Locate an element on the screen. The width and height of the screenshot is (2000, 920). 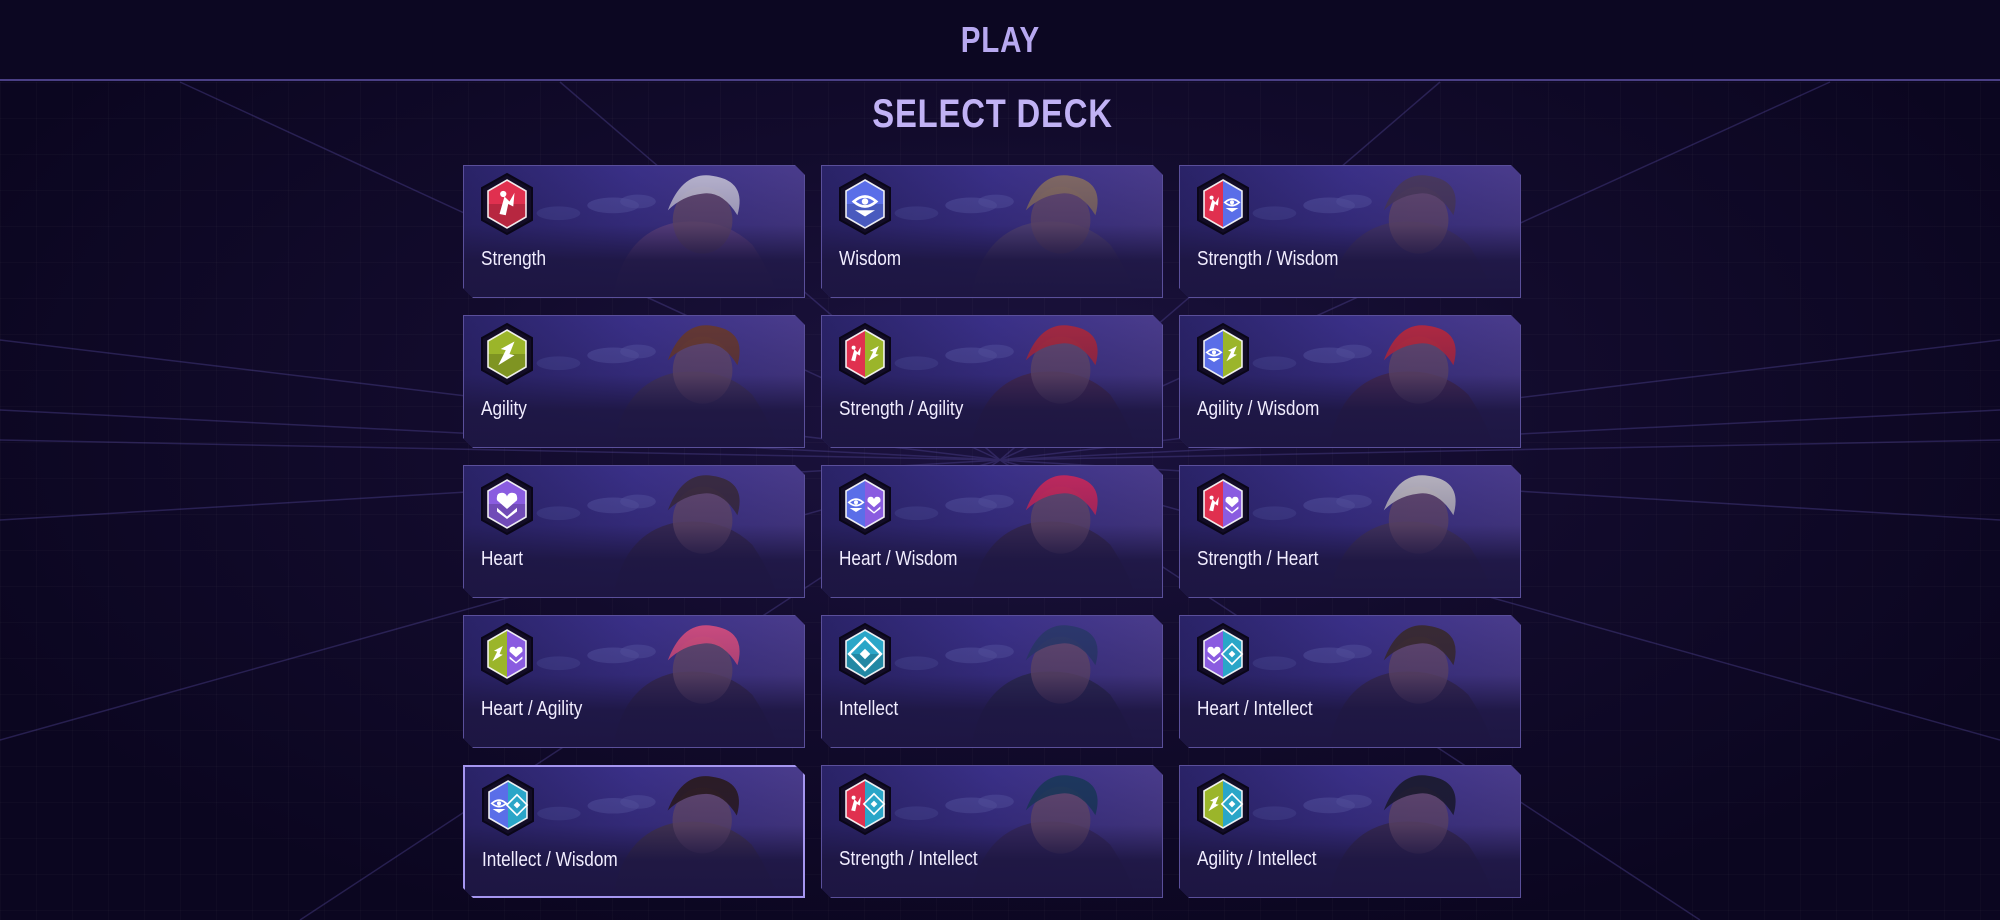
heart-intellect-icon is located at coordinates (1223, 654).